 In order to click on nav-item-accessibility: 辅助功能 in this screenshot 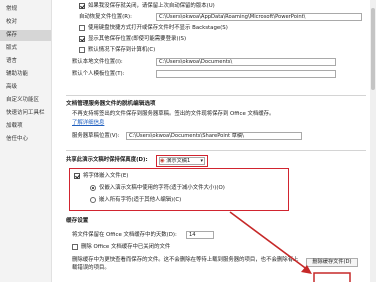, I will do `click(25, 74)`.